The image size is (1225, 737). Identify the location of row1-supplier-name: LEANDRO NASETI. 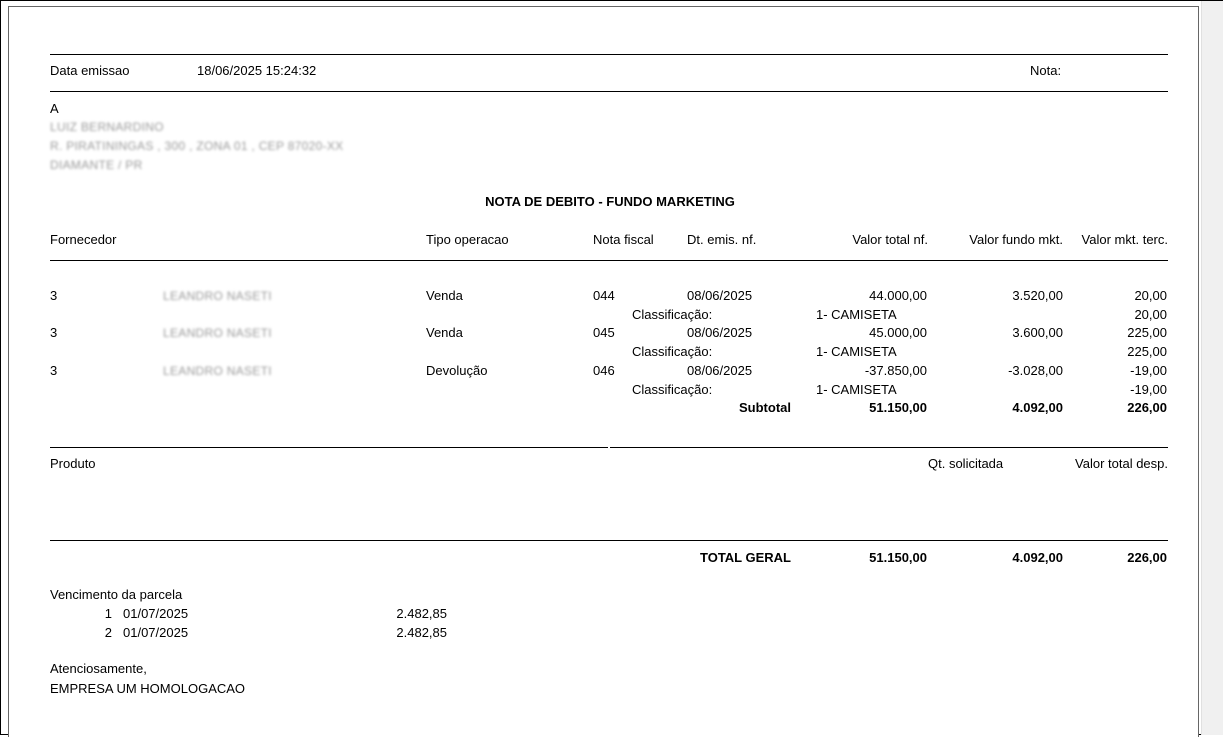
(217, 296).